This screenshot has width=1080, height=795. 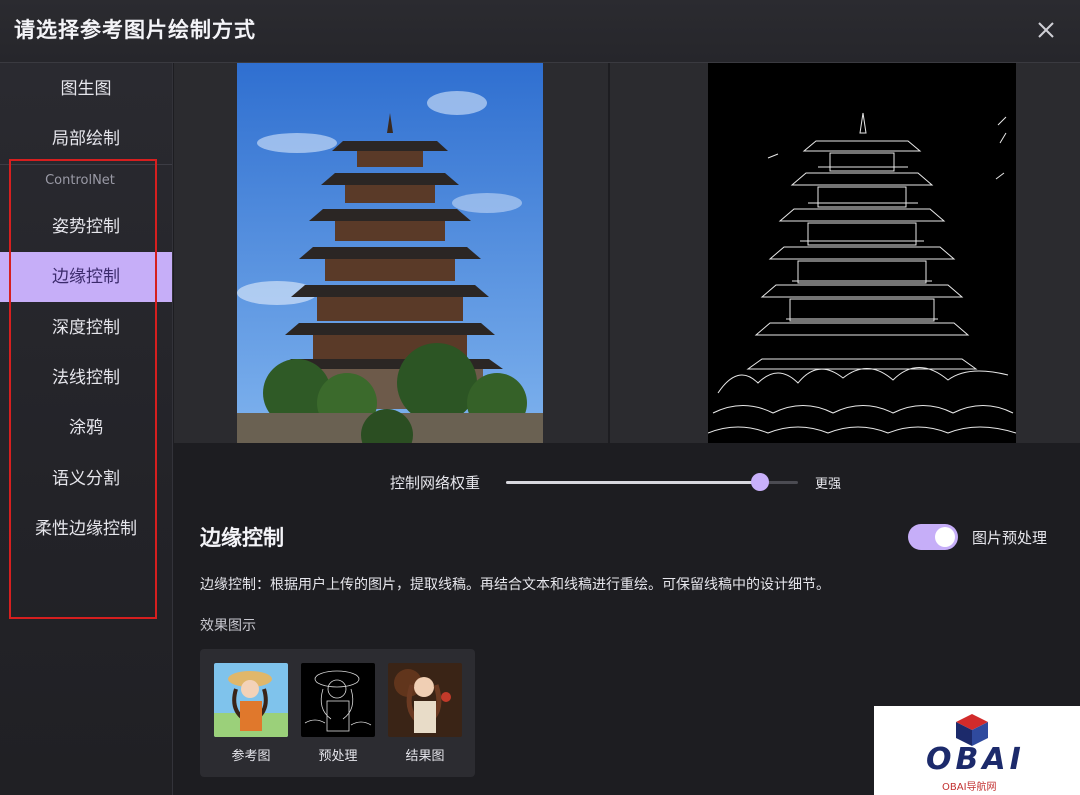 I want to click on sidebar-divider, so click(x=86, y=164).